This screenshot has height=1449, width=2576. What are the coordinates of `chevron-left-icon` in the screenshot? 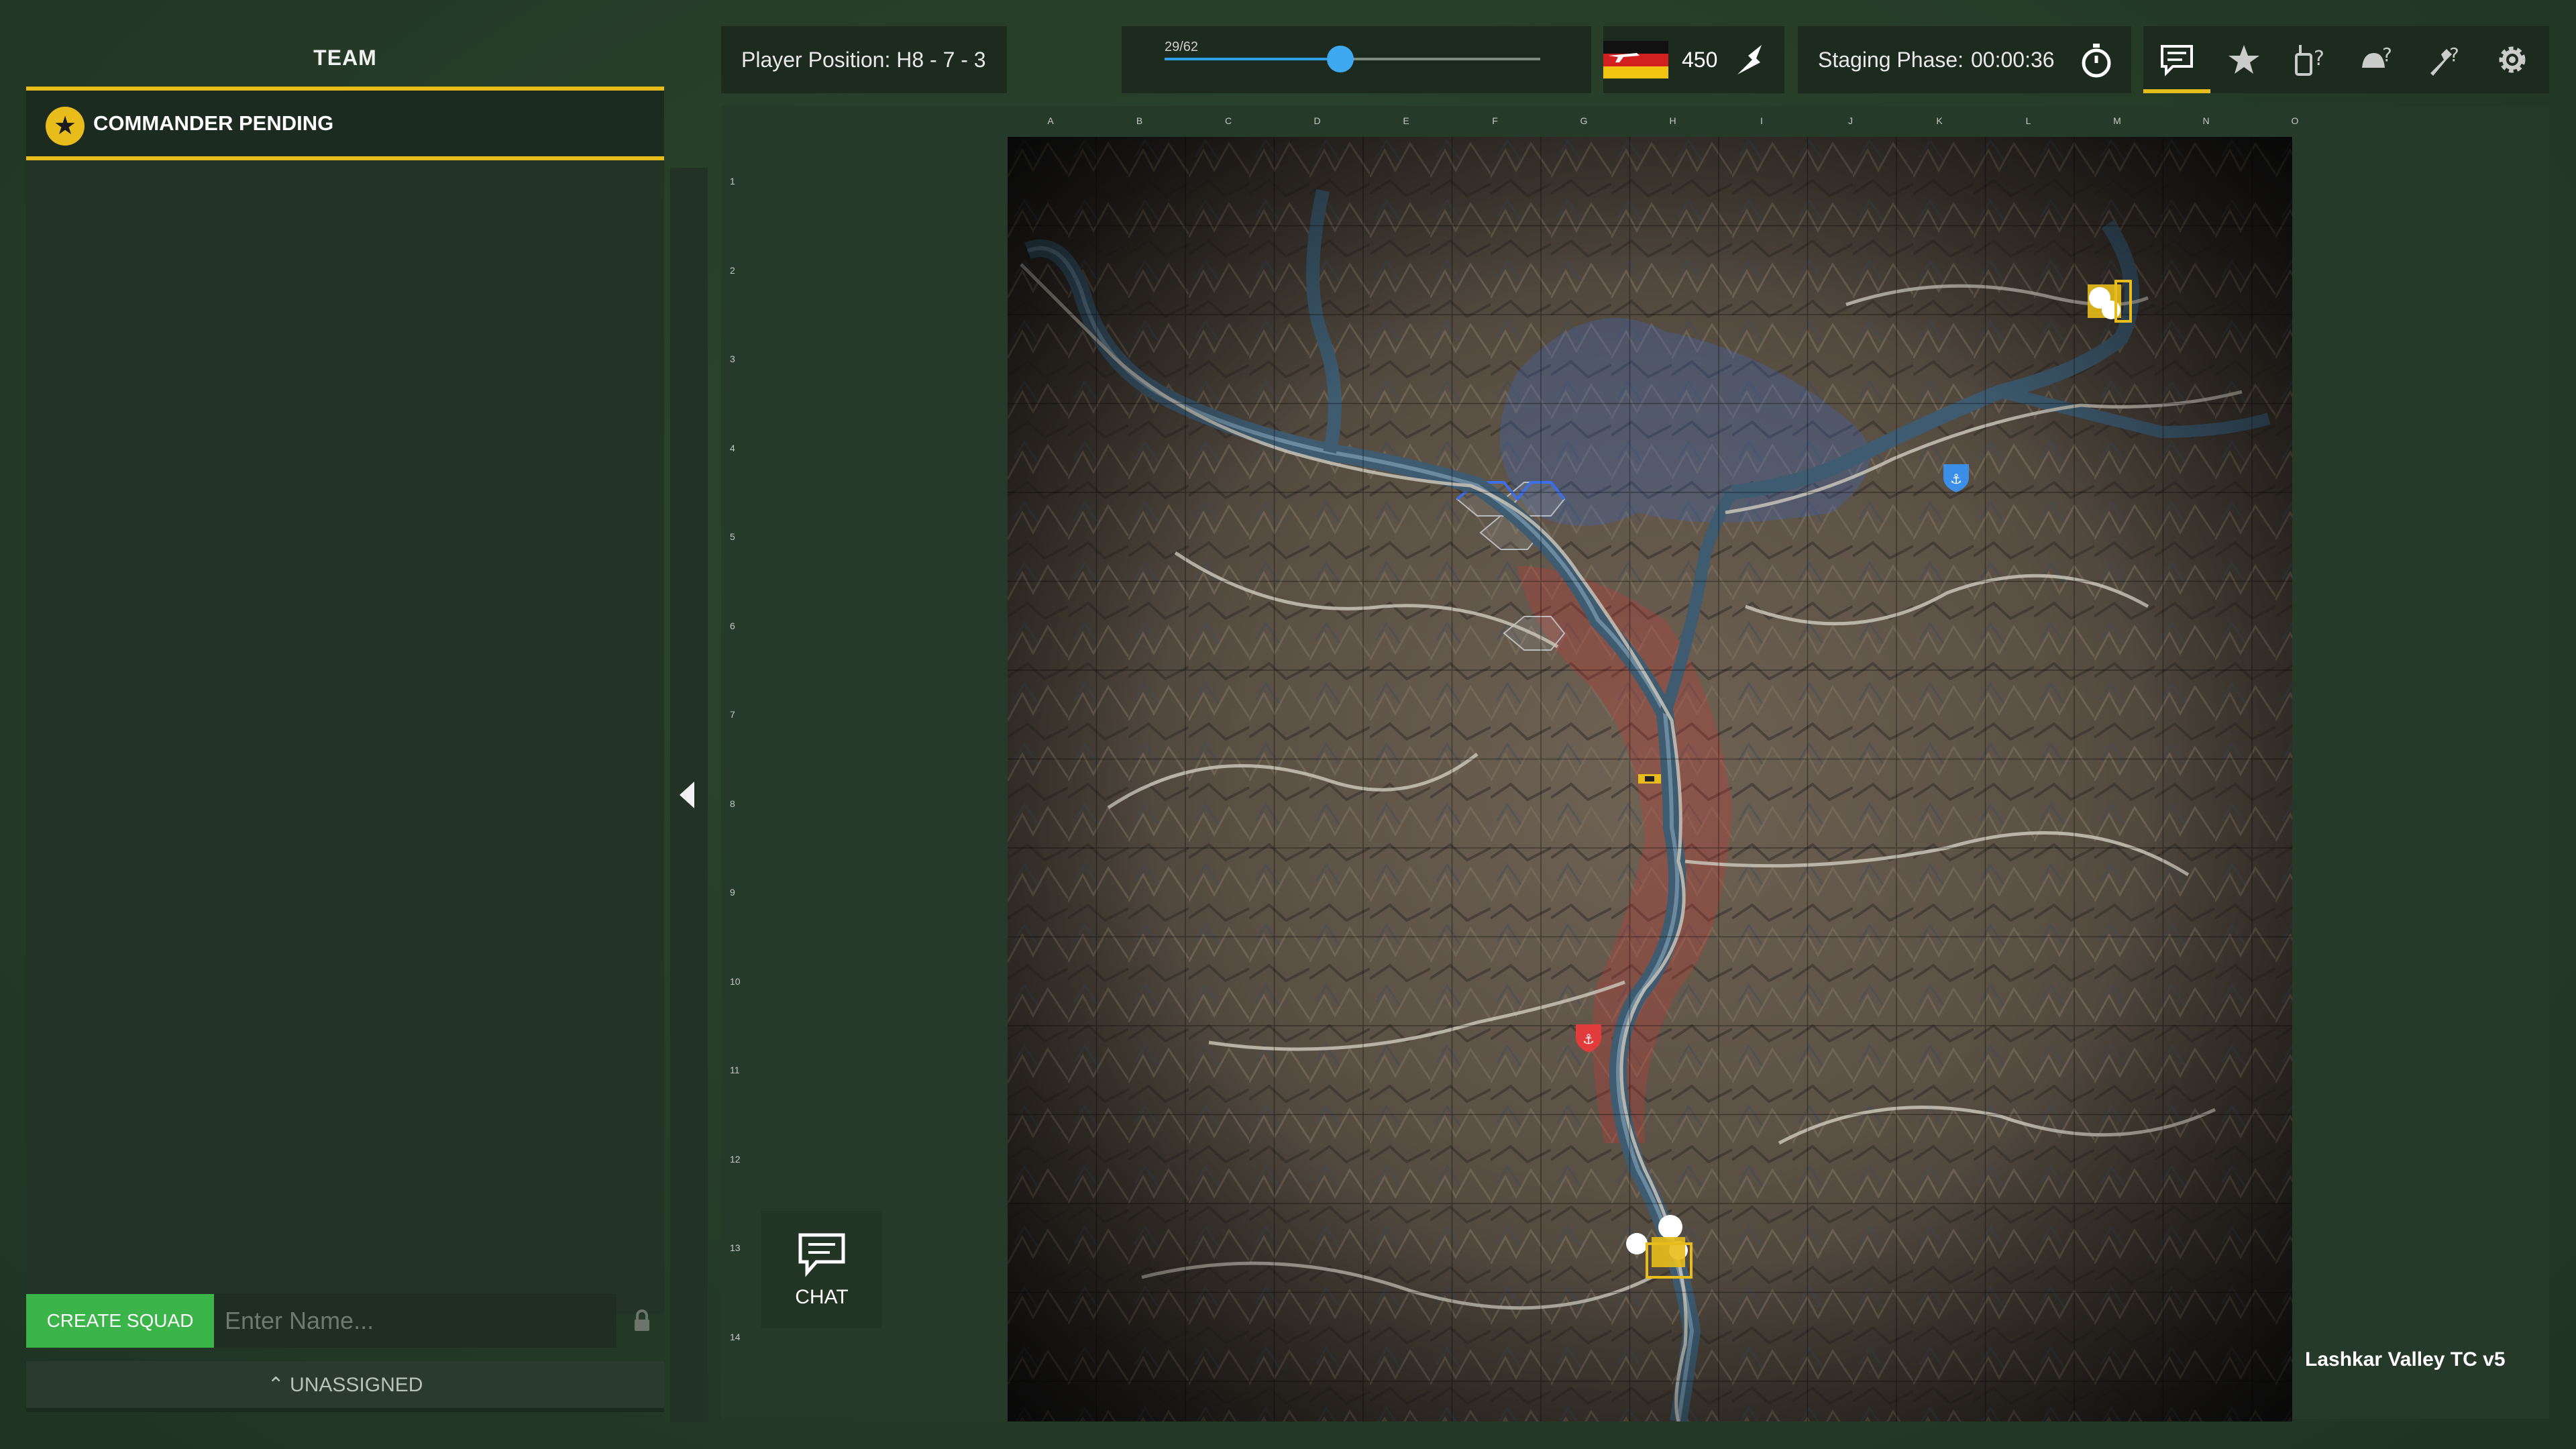 It's located at (687, 795).